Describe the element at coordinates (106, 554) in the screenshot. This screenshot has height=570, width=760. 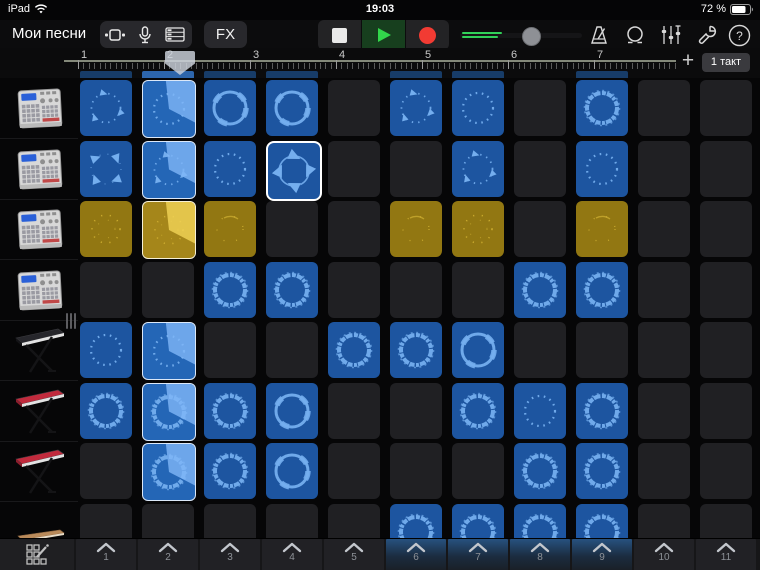
I see `column-trigger-1: 1` at that location.